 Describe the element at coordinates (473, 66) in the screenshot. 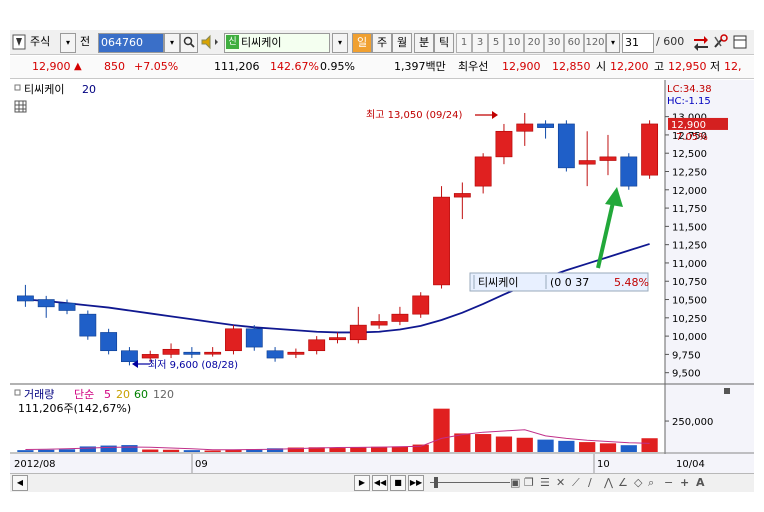

I see `priority-label: 최우선` at that location.